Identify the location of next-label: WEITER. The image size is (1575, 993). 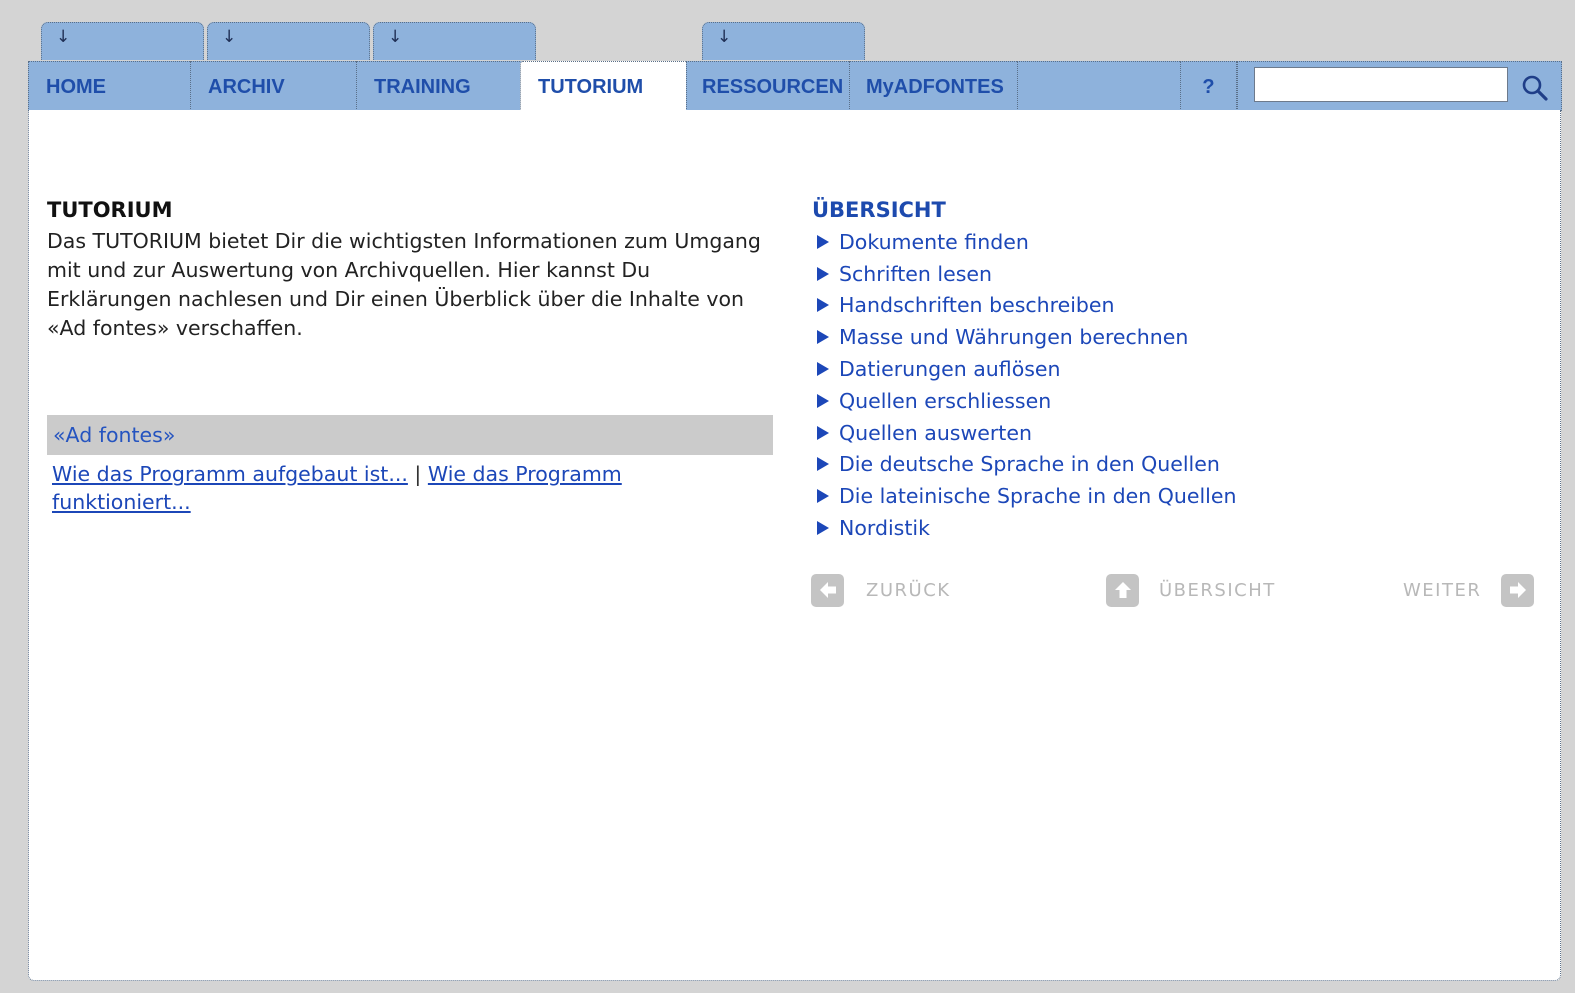
(1442, 590).